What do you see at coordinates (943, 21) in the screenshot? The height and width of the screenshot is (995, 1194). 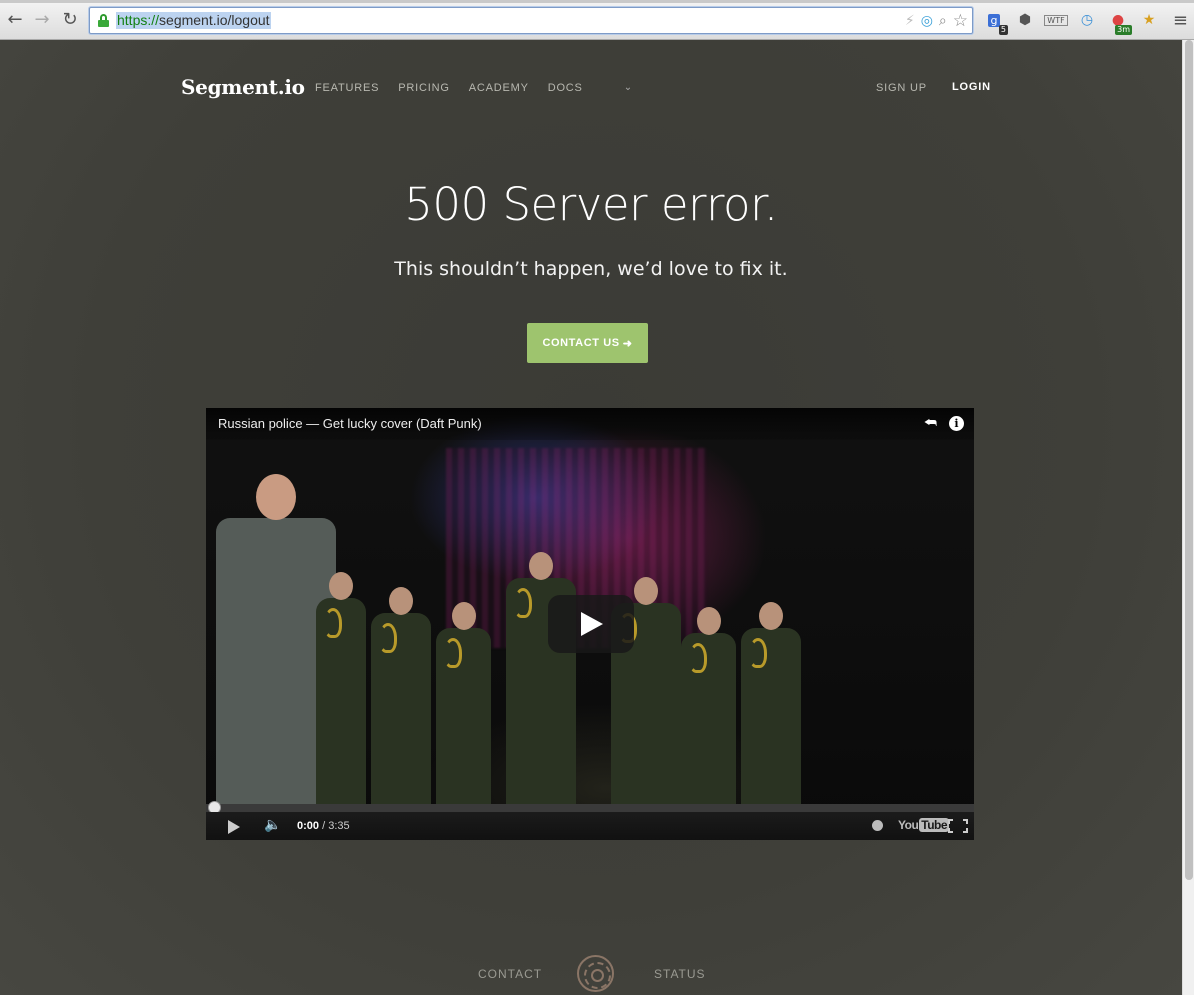 I see `search-icon: ⌕` at bounding box center [943, 21].